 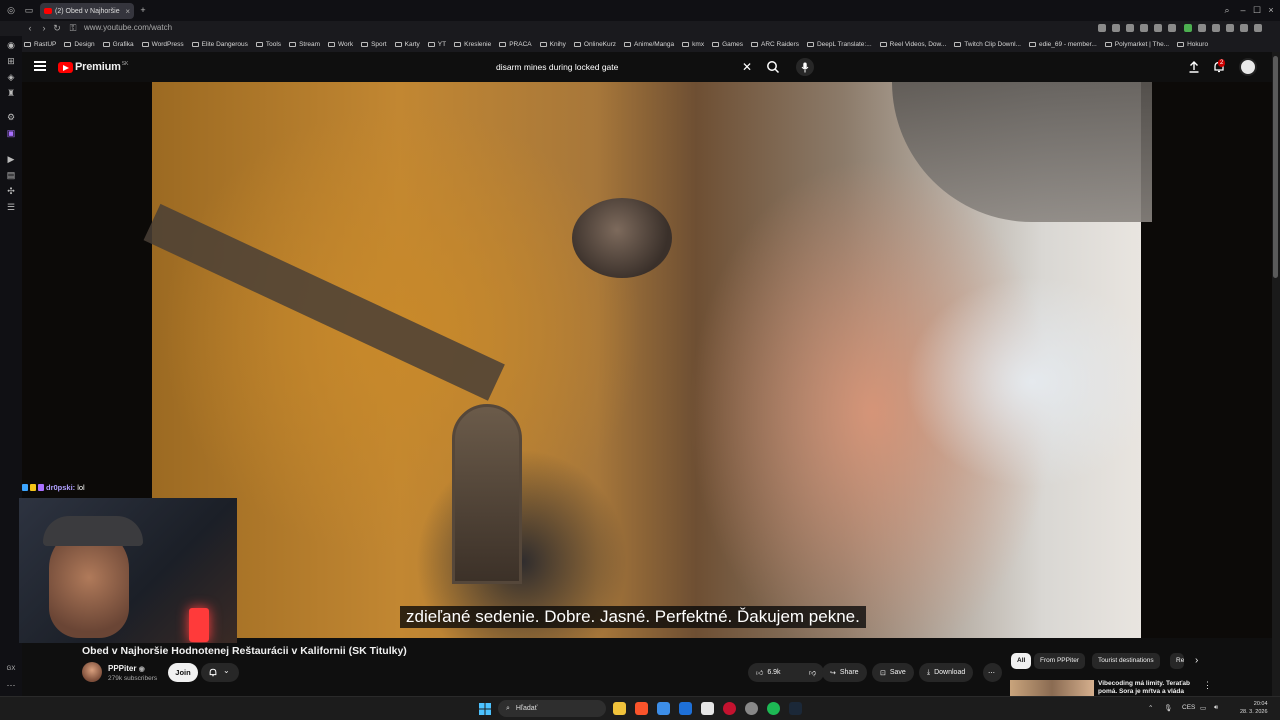 I want to click on bookmark-item: Design, so click(x=79, y=44).